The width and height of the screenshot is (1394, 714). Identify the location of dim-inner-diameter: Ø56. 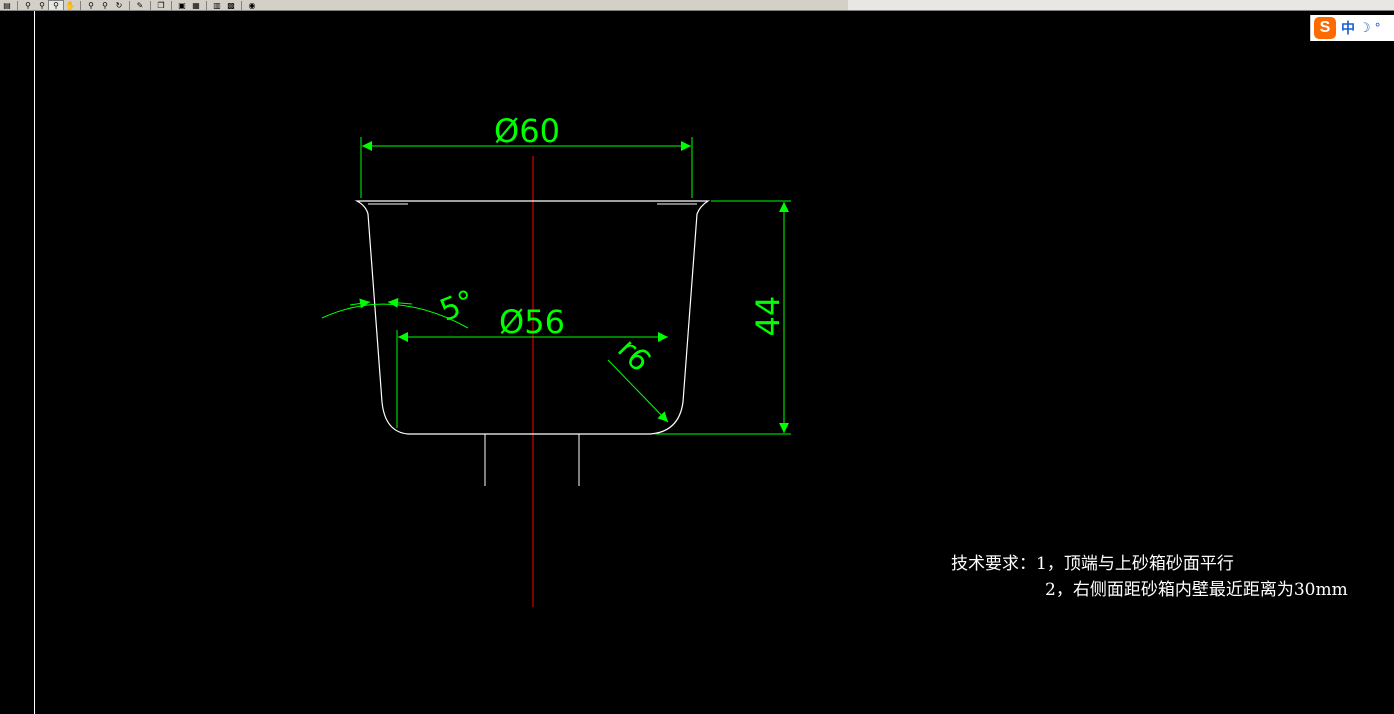
(532, 322).